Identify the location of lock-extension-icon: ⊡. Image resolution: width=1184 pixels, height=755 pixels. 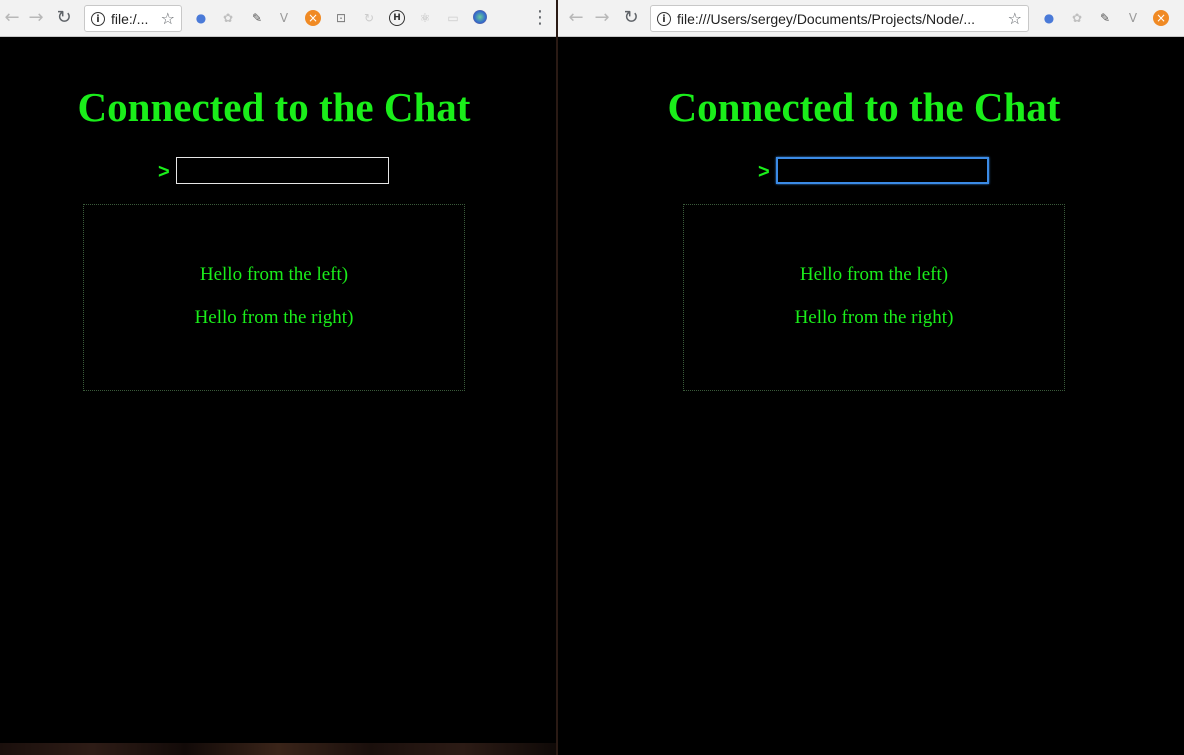
(341, 18).